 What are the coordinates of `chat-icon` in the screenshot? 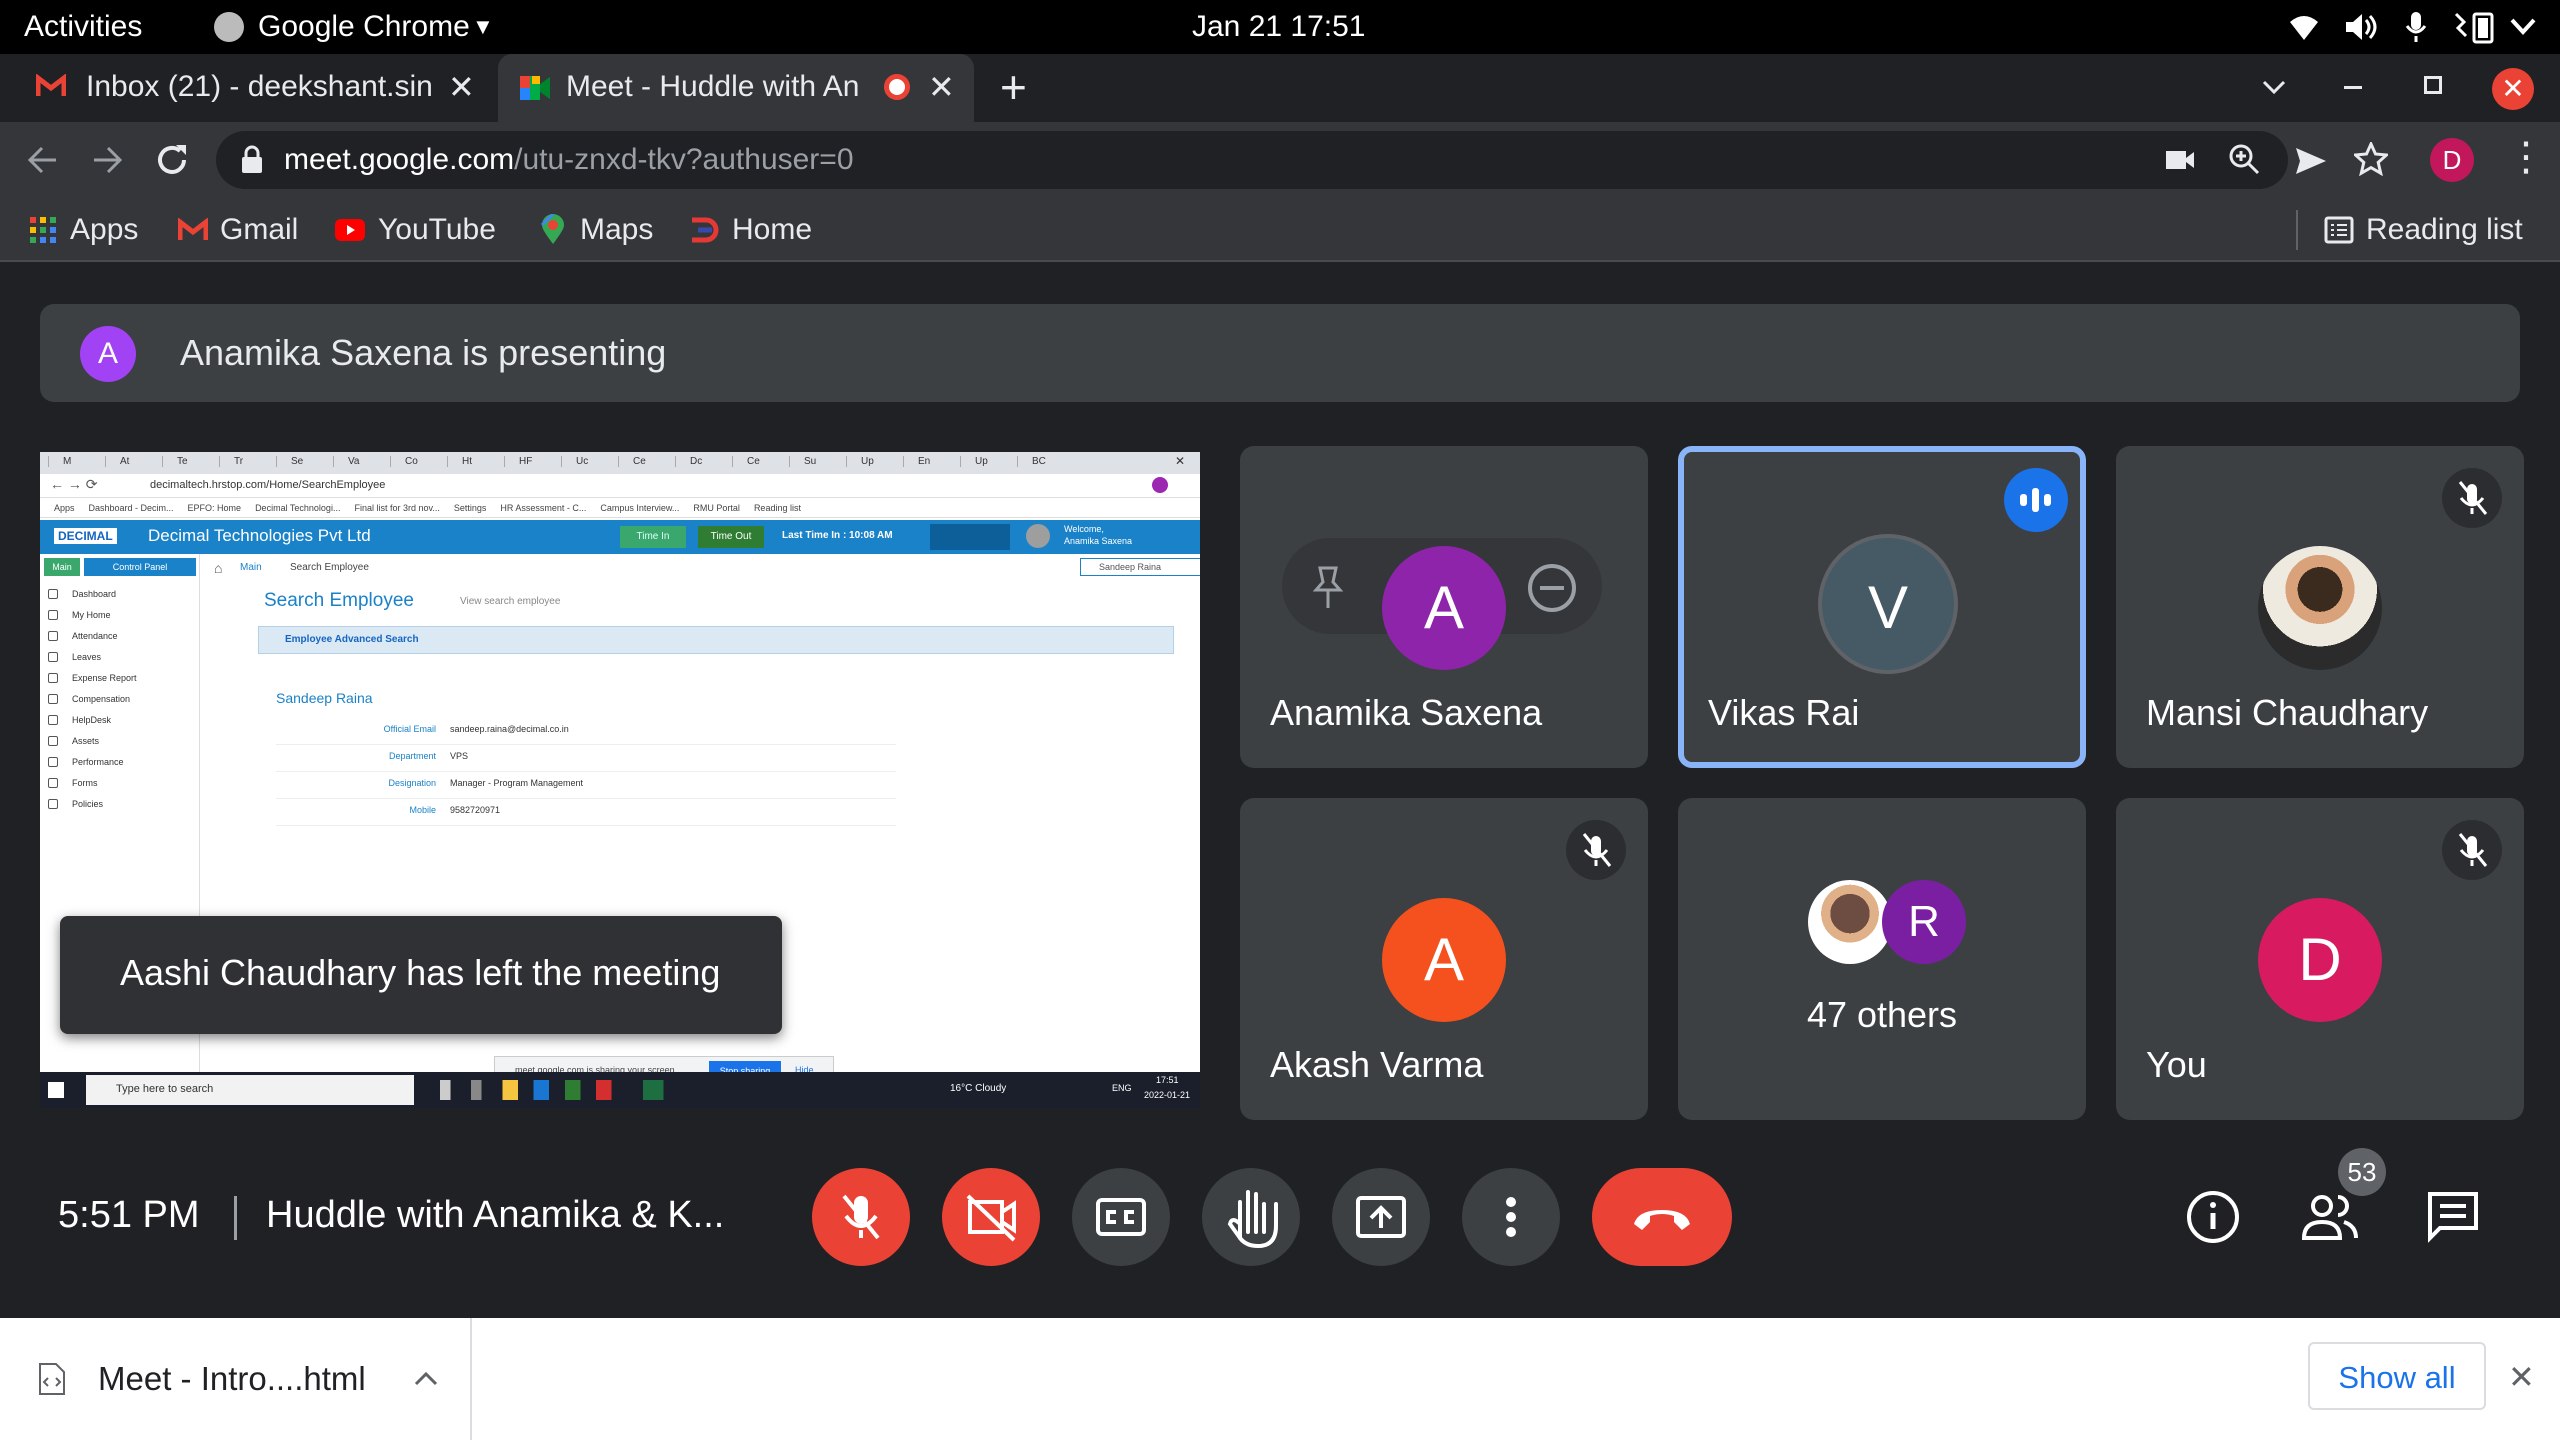 It's located at (2453, 1217).